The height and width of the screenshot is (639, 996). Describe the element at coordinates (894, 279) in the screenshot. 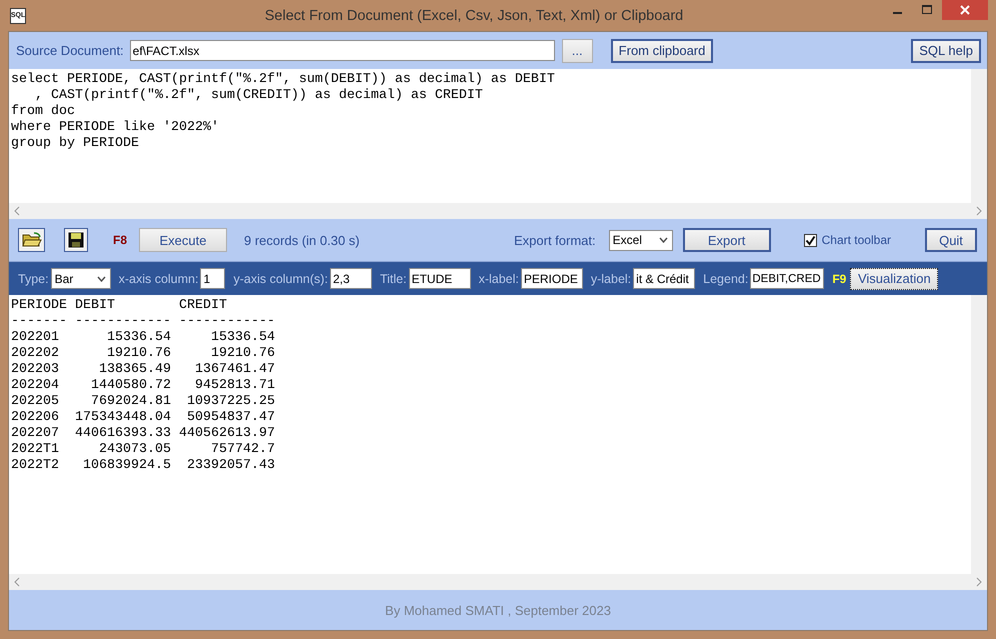

I see `visualization-button: Visualization` at that location.